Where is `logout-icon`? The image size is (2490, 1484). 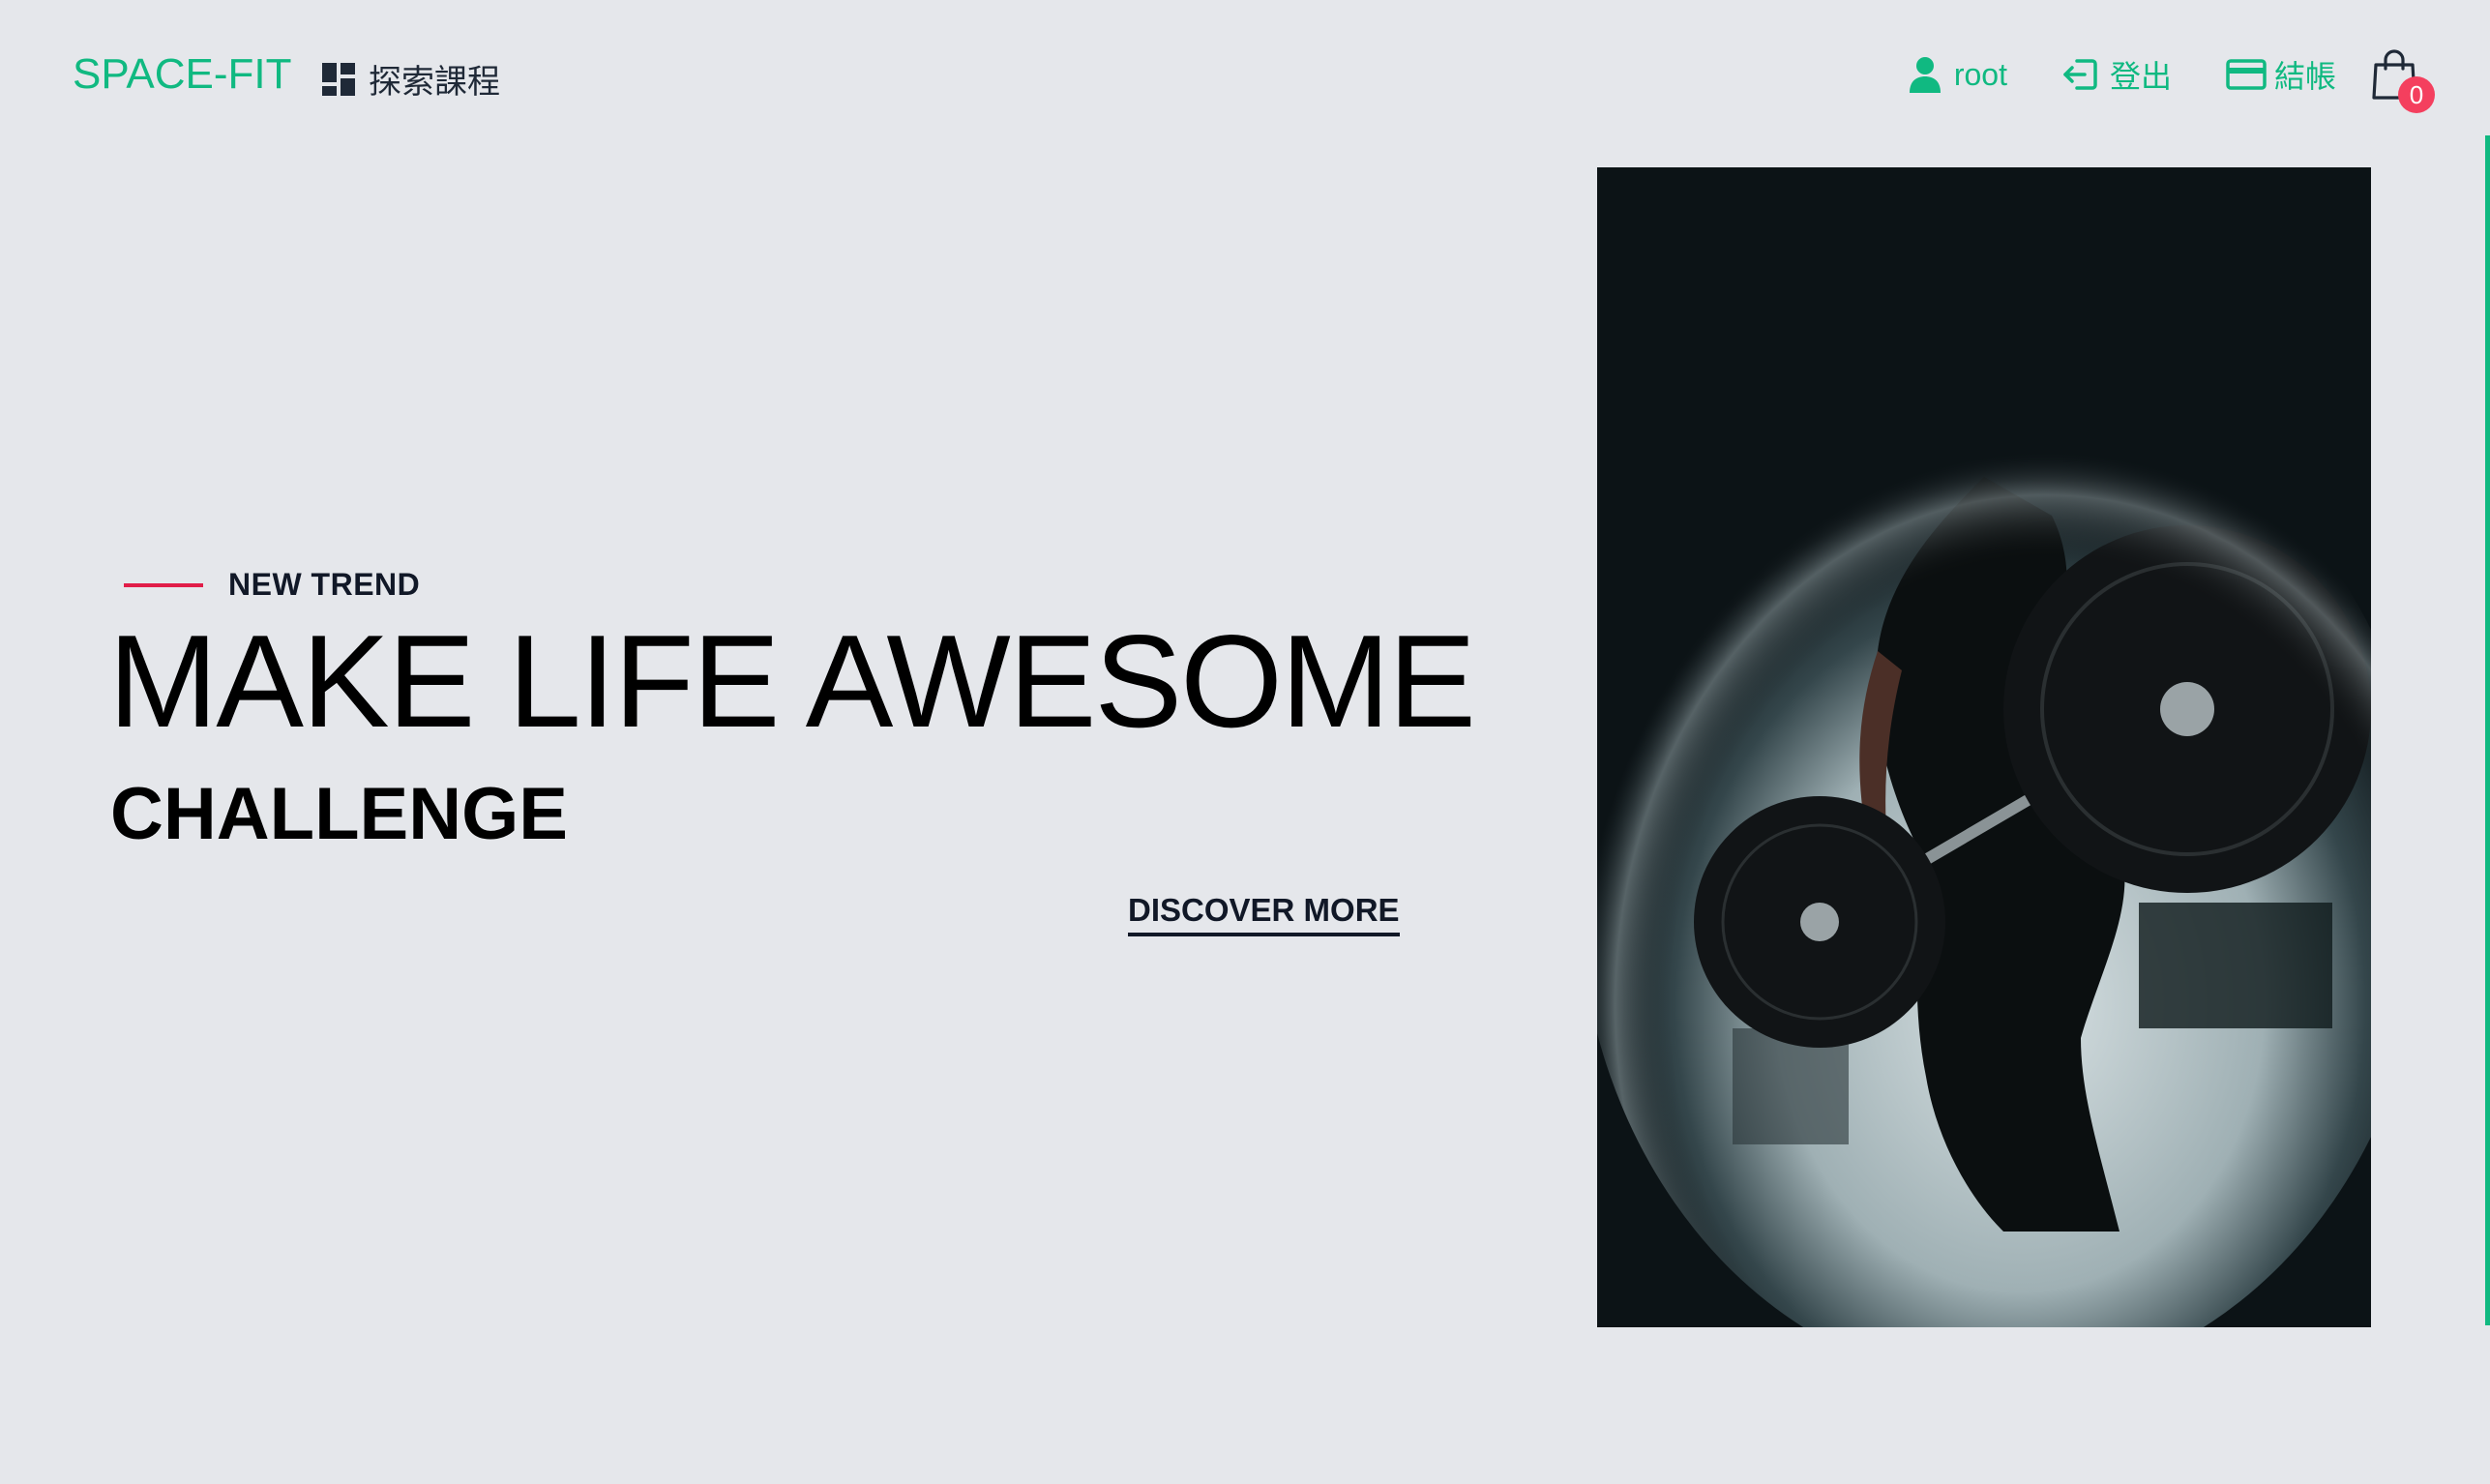
logout-icon is located at coordinates (2080, 74).